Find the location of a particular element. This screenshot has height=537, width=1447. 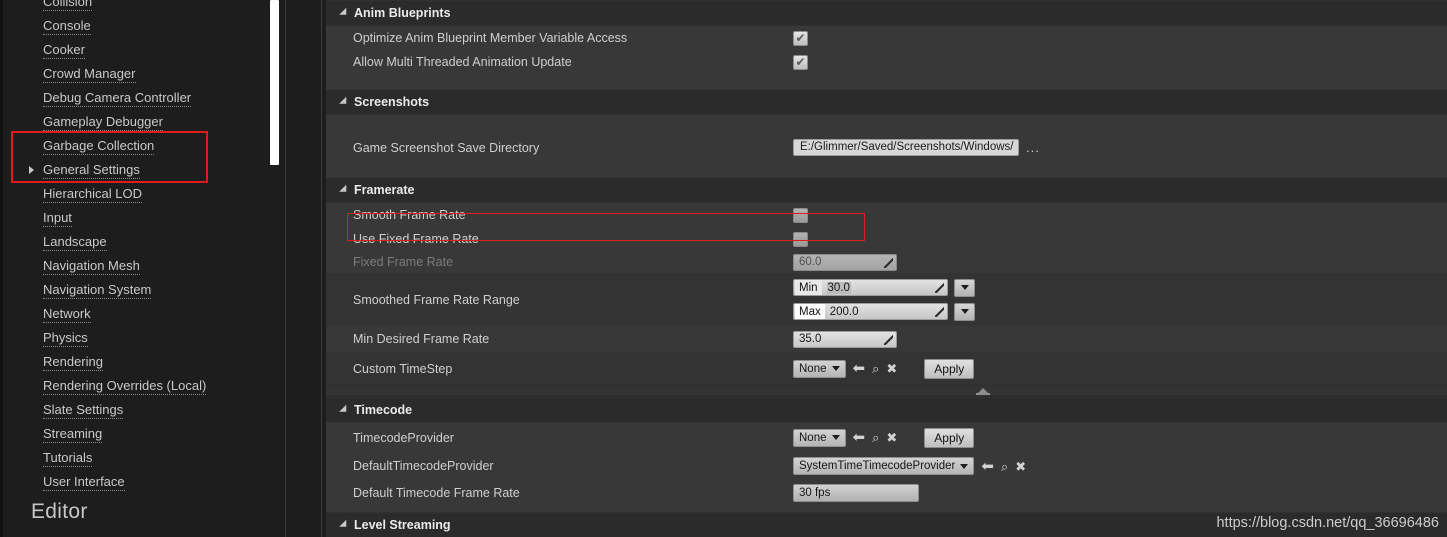

sidebar-item-label: Garbage Collection is located at coordinates (99, 146).